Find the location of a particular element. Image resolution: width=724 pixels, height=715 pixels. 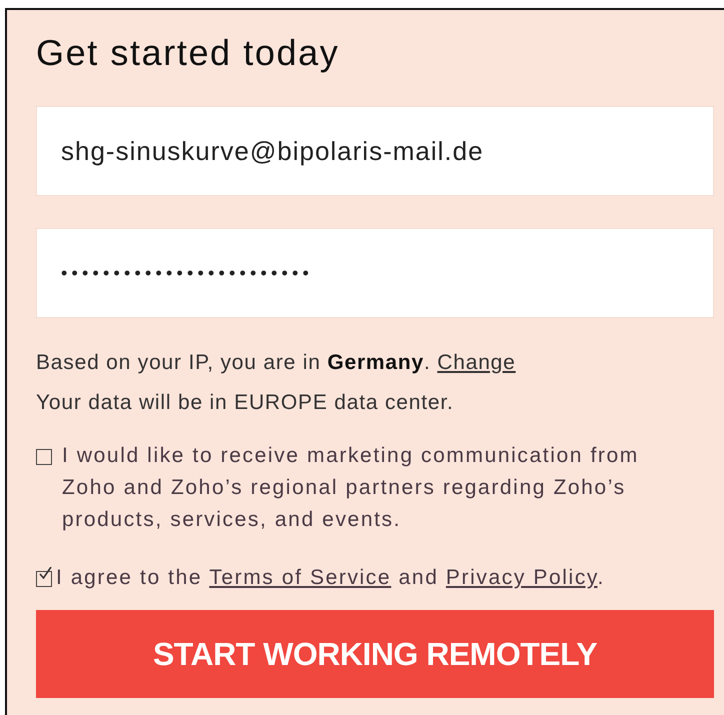

data-center-note: Your data will be in EUROPE data center. is located at coordinates (245, 403).